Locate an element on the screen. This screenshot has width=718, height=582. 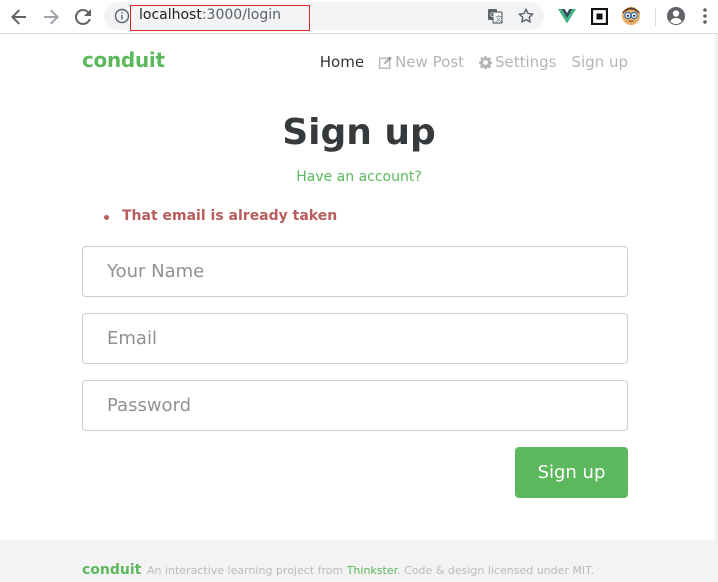
svg-text: 文 is located at coordinates (498, 18).